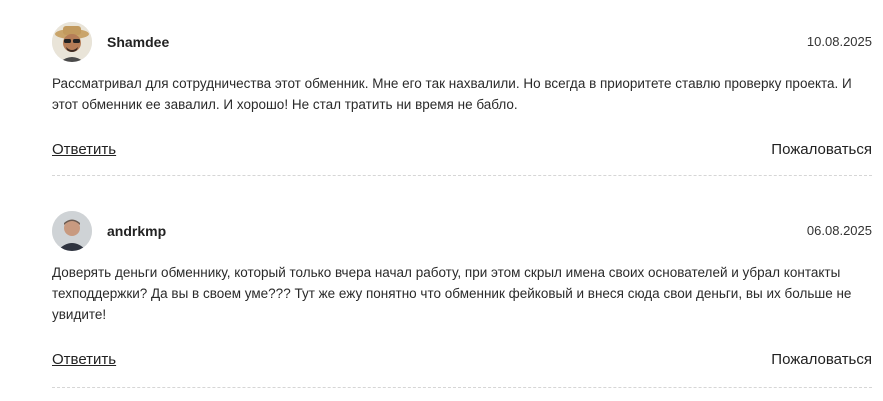 The width and height of the screenshot is (883, 401). Describe the element at coordinates (839, 230) in the screenshot. I see `comment-date: 06.08.2025` at that location.